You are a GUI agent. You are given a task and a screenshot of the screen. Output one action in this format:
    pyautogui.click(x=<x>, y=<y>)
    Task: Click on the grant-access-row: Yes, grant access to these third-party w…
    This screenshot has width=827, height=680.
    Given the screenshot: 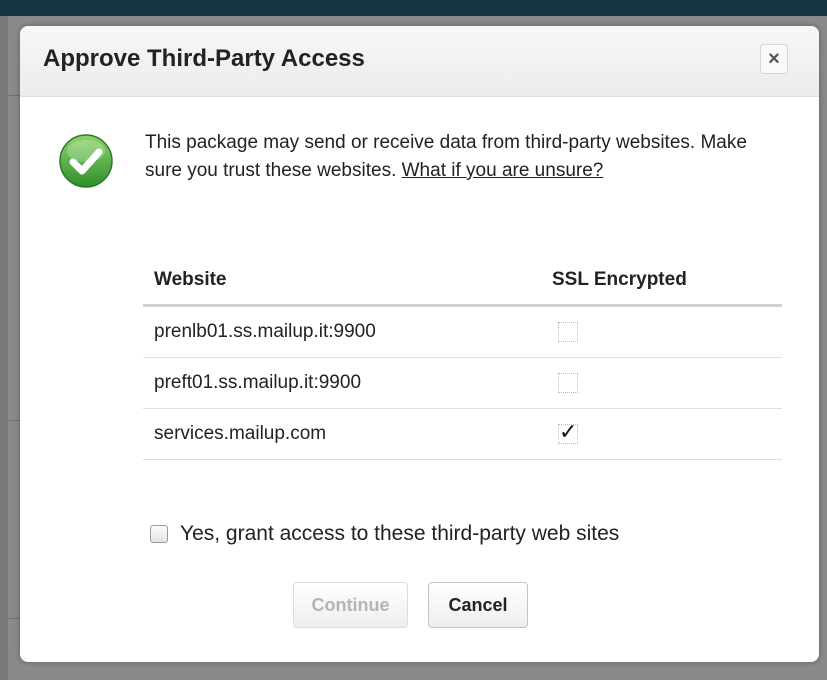 What is the action you would take?
    pyautogui.click(x=384, y=534)
    